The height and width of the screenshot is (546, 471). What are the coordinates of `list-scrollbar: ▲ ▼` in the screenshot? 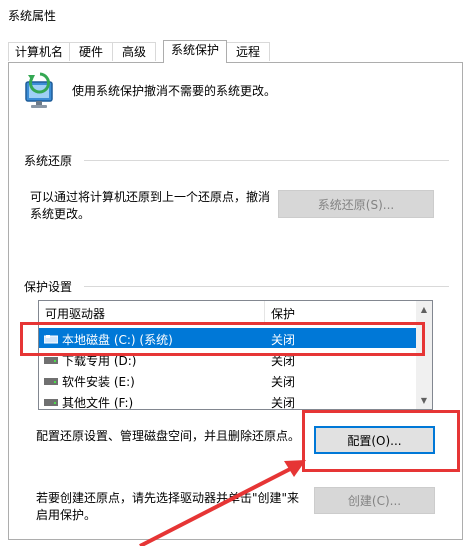 It's located at (424, 355).